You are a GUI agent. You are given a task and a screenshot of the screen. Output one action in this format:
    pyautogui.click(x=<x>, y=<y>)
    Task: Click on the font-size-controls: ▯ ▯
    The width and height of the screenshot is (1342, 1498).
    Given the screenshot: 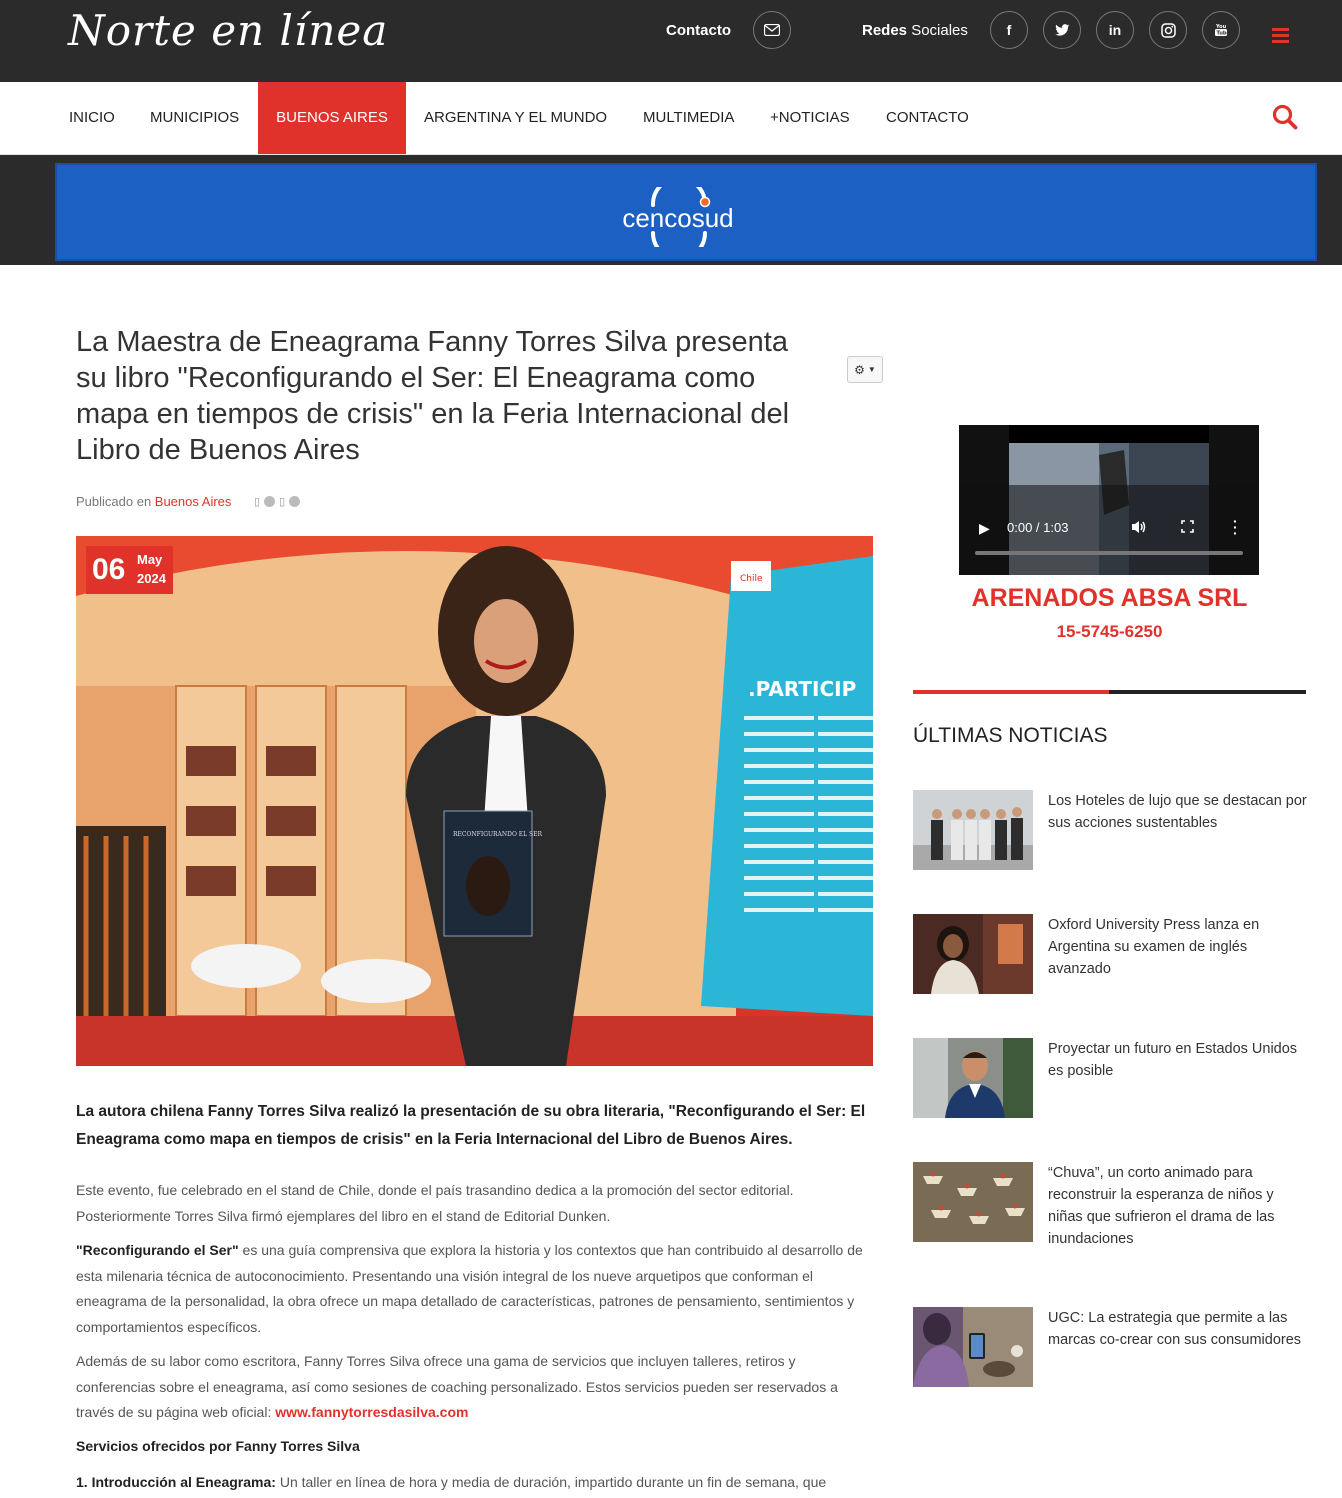 What is the action you would take?
    pyautogui.click(x=277, y=501)
    